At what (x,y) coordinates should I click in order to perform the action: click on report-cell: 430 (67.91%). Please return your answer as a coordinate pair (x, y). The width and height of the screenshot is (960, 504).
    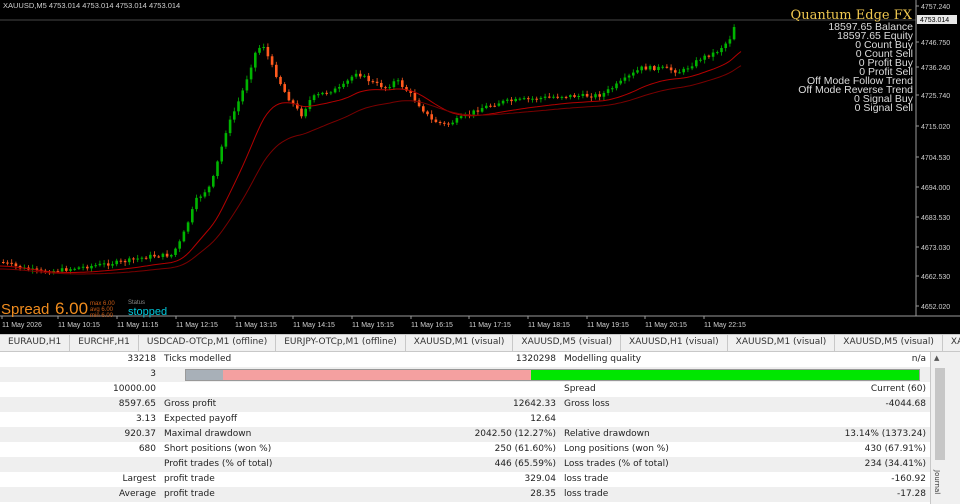
    Looking at the image, I should click on (895, 449).